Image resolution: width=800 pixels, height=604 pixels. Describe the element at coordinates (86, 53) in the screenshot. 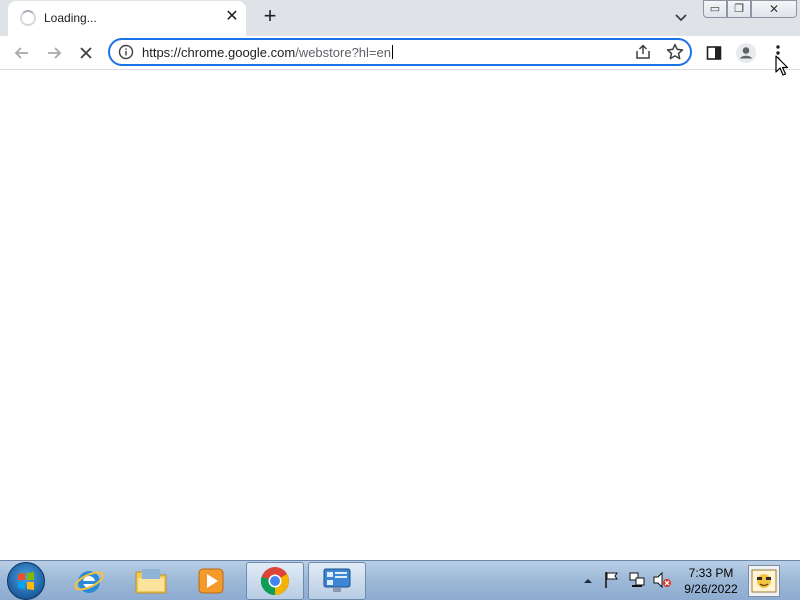

I see `stop-icon` at that location.